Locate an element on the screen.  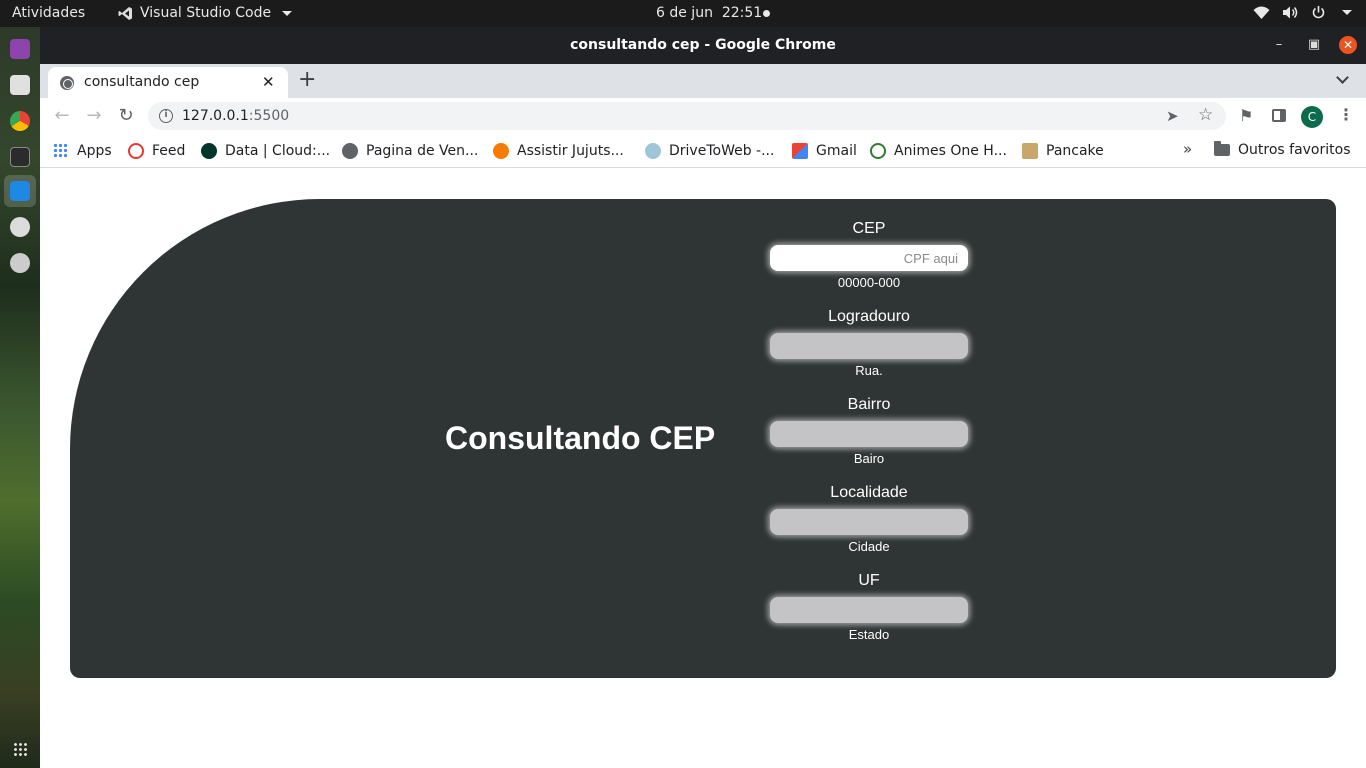
side-panel-icon is located at coordinates (1279, 115).